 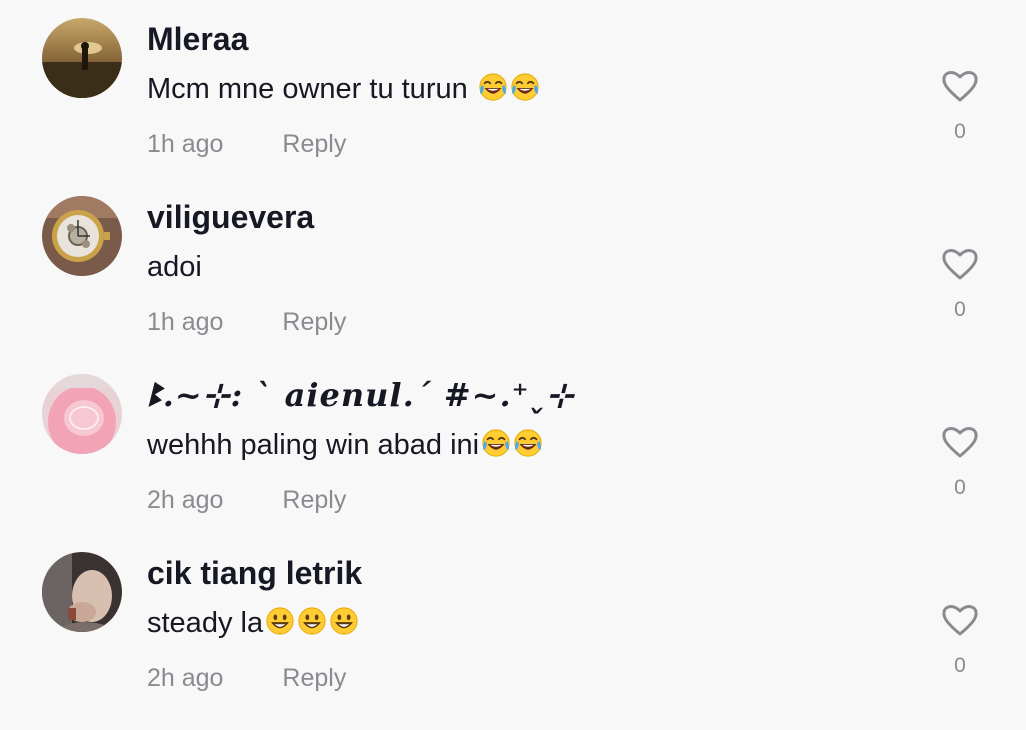 I want to click on comment-text: adoi, so click(x=174, y=267).